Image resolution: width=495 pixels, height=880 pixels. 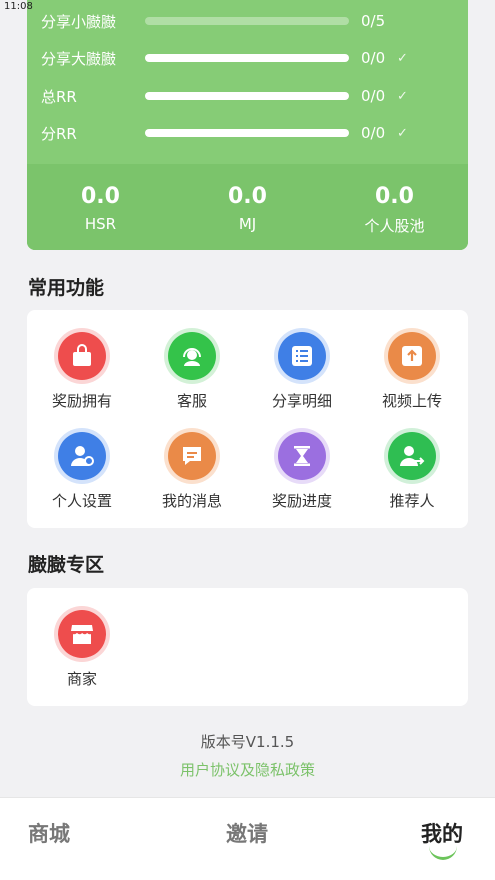 What do you see at coordinates (79, 21) in the screenshot?
I see `progress-label: 分享小臌臌` at bounding box center [79, 21].